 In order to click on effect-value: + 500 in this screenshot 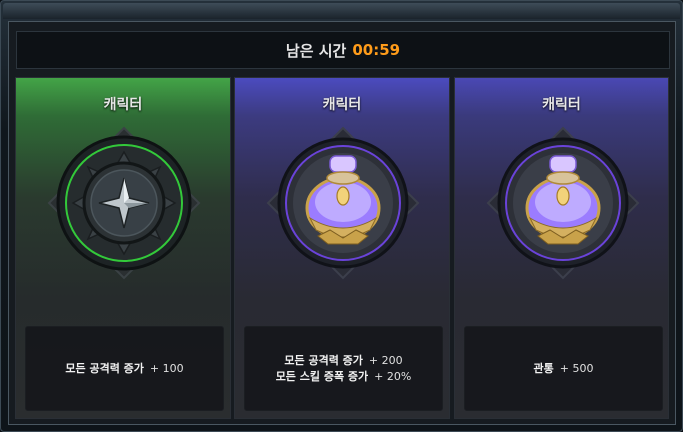, I will do `click(576, 368)`.